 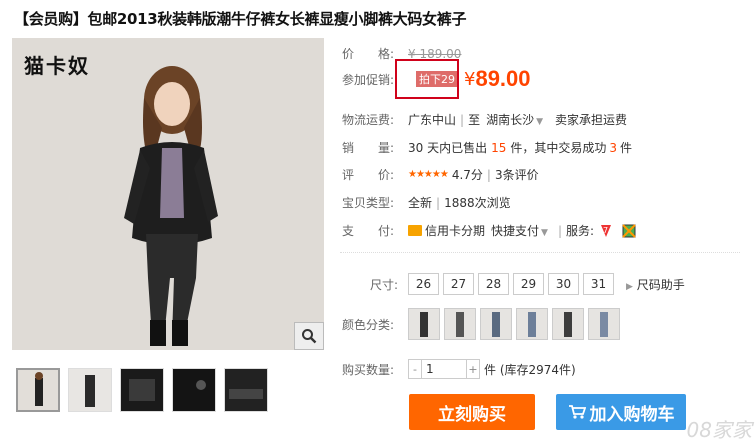 What do you see at coordinates (540, 253) in the screenshot?
I see `section-divider` at bounding box center [540, 253].